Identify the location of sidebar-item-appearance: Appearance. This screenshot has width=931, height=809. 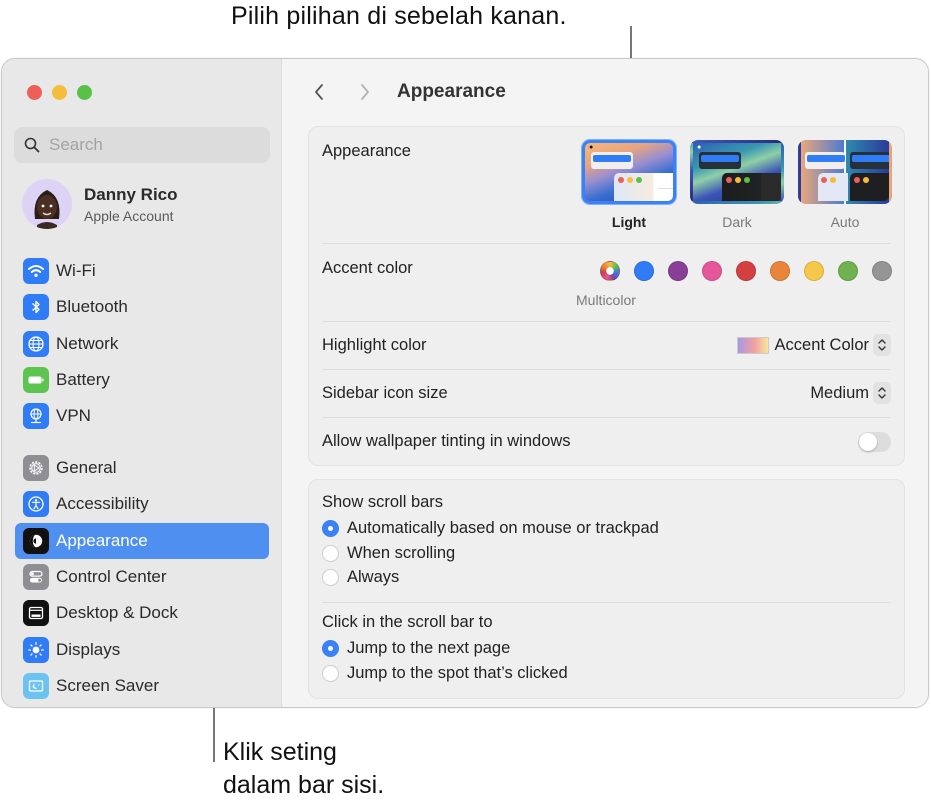
(142, 540).